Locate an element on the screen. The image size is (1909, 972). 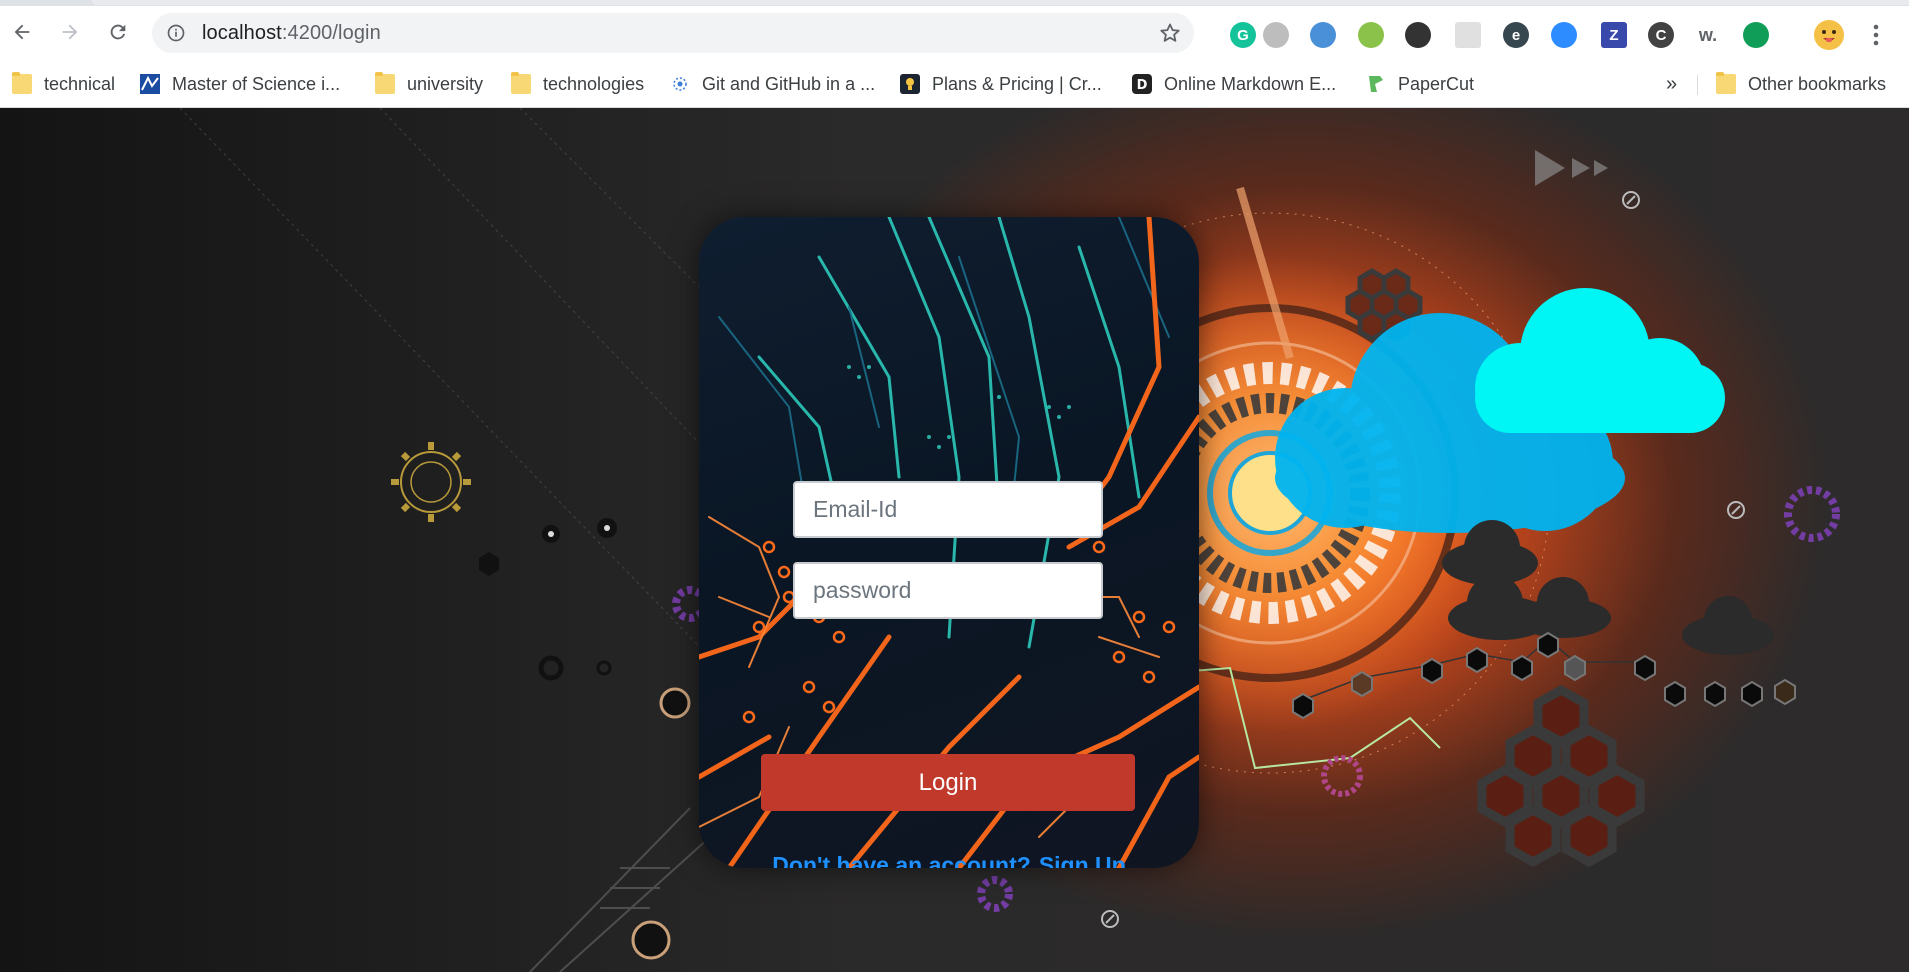
reload-icon is located at coordinates (118, 32).